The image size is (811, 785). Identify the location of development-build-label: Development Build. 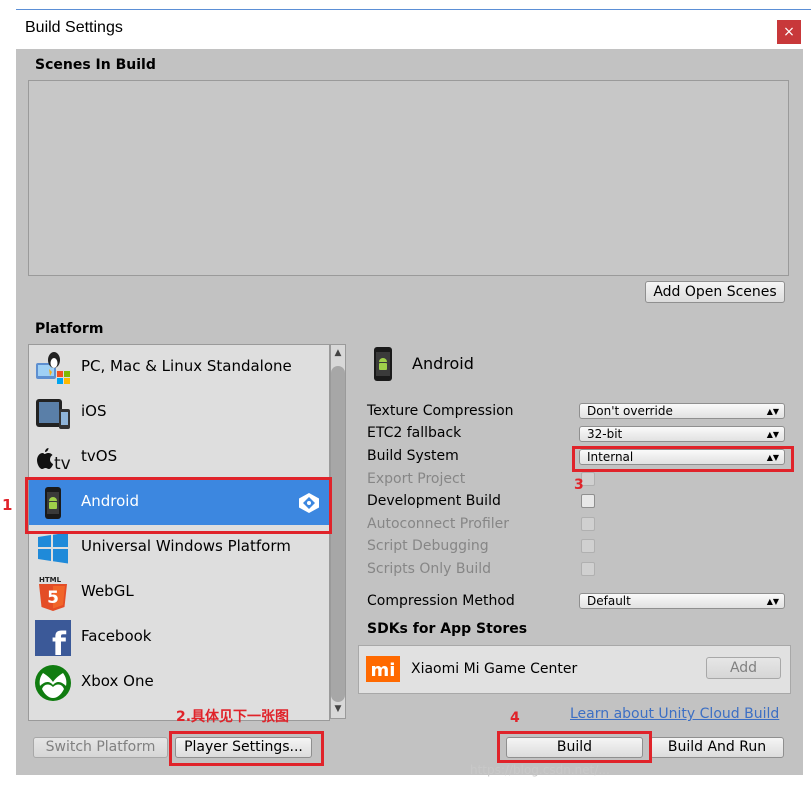
(434, 501).